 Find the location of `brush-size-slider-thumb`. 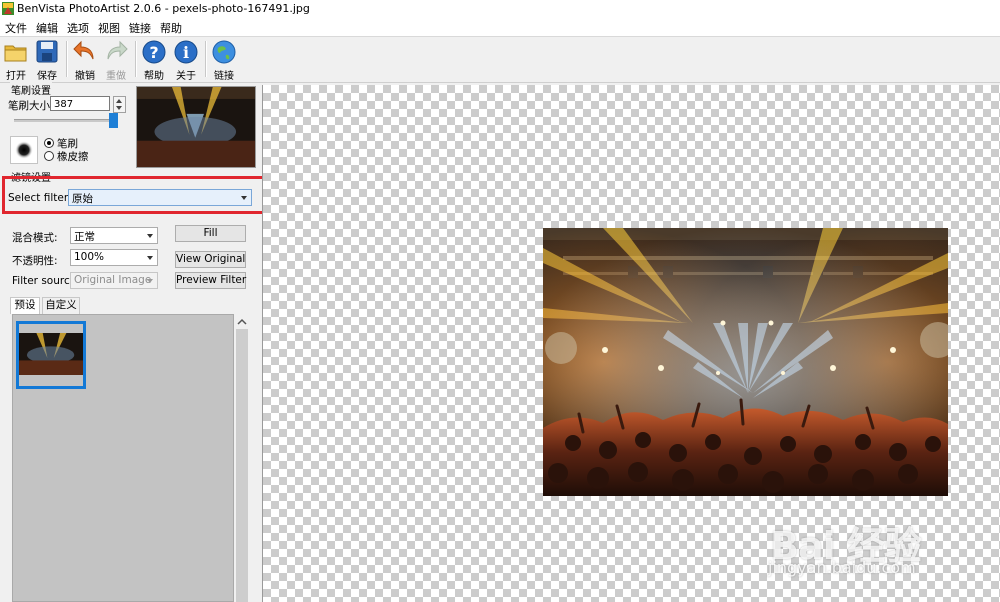

brush-size-slider-thumb is located at coordinates (113, 120).